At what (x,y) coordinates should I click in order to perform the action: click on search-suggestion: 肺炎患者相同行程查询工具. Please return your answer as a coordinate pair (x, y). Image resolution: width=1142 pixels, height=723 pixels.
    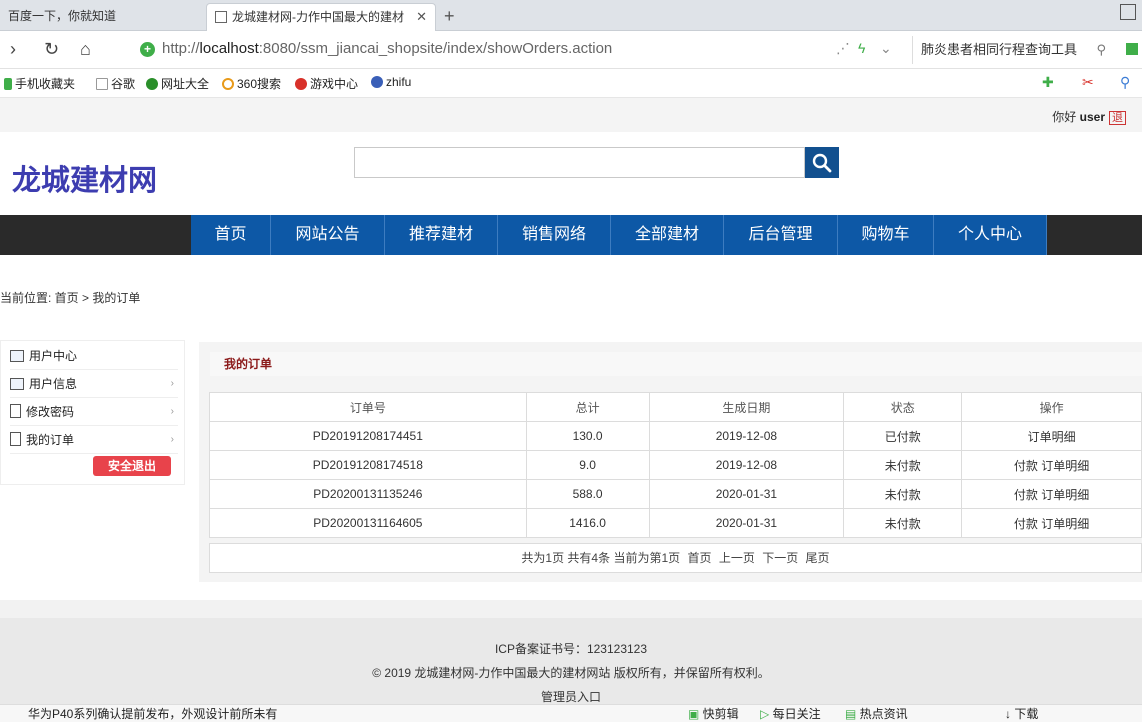
    Looking at the image, I should click on (999, 49).